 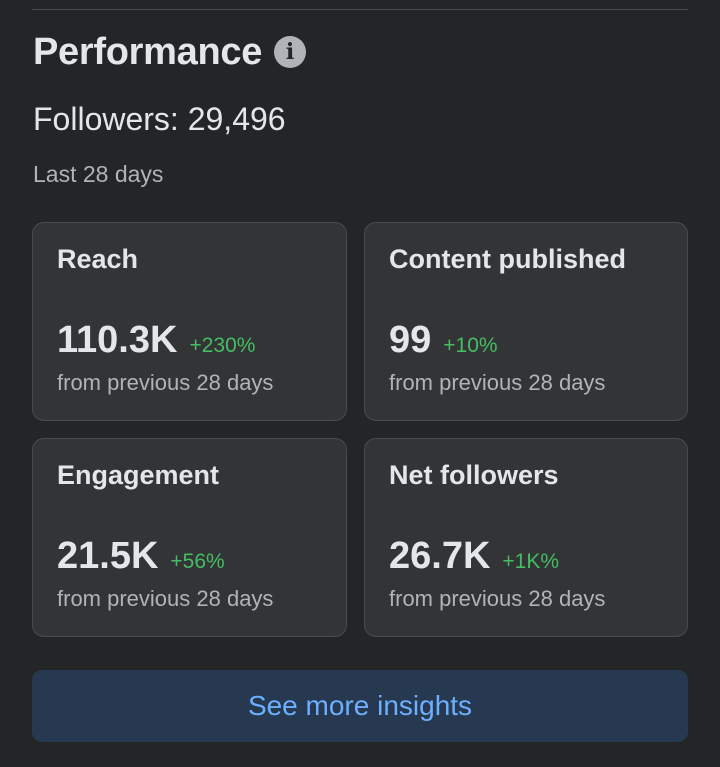 What do you see at coordinates (440, 556) in the screenshot?
I see `metric-value: 26.7K` at bounding box center [440, 556].